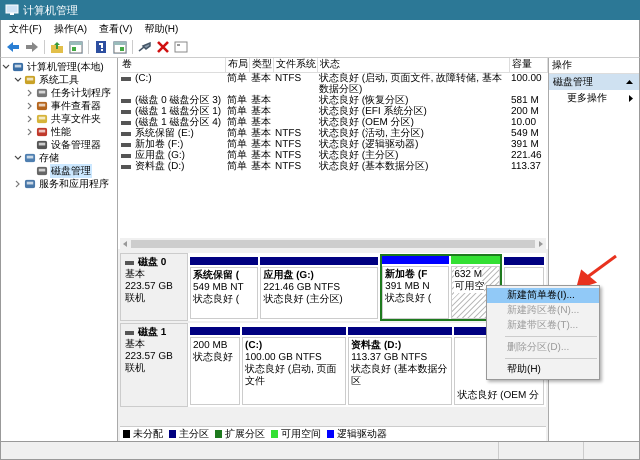 The width and height of the screenshot is (640, 460). Describe the element at coordinates (289, 276) in the screenshot. I see `partition-text: 应用盘 (G:)` at that location.